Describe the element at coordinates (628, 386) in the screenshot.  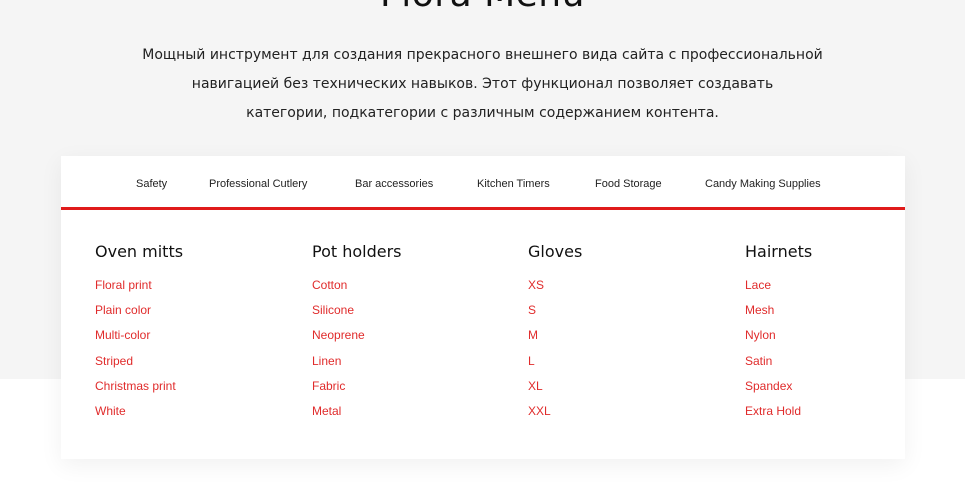
I see `subcategory-link: XL` at that location.